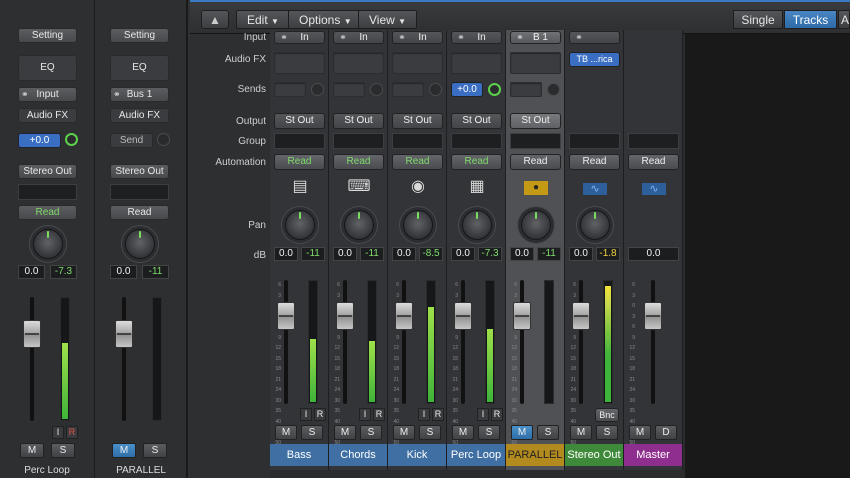 The image size is (850, 478). I want to click on track-name: Perc Loop, so click(476, 455).